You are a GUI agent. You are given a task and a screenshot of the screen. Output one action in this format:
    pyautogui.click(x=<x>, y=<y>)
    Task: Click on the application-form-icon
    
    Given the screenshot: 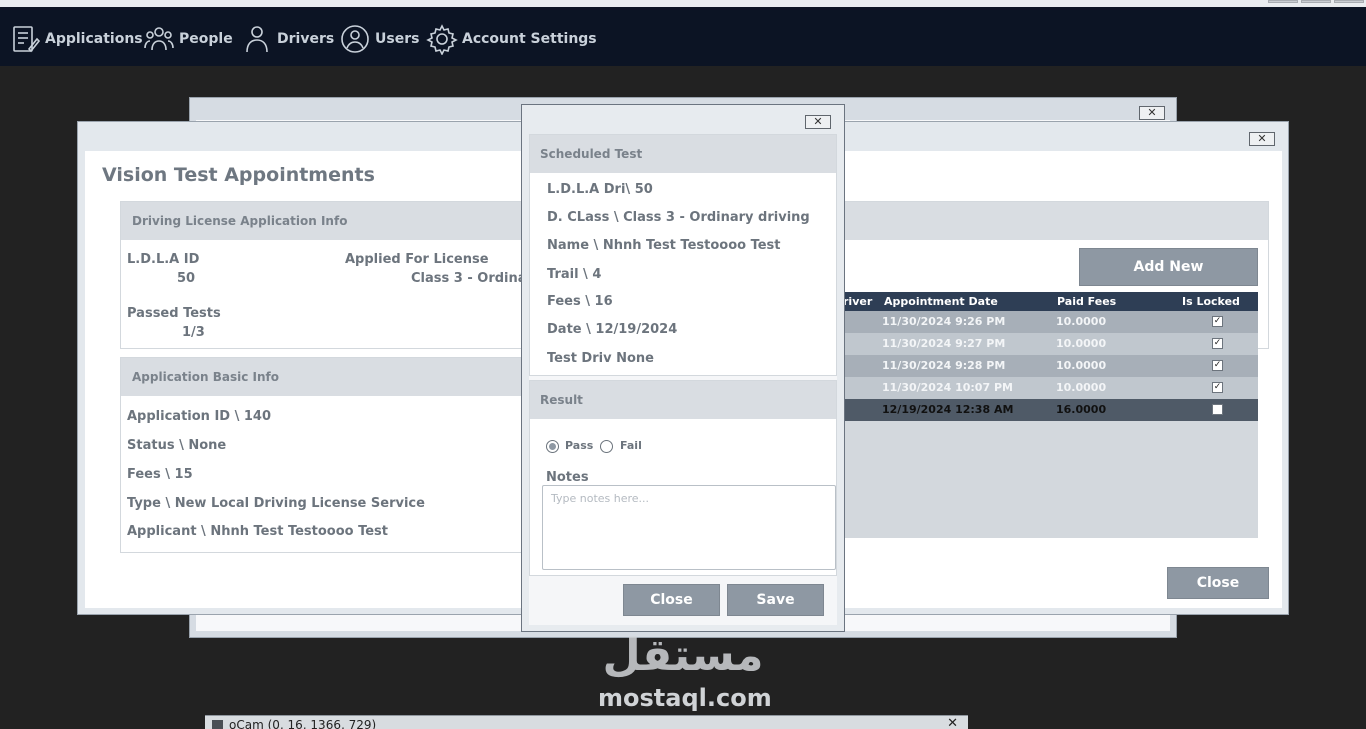 What is the action you would take?
    pyautogui.click(x=27, y=39)
    